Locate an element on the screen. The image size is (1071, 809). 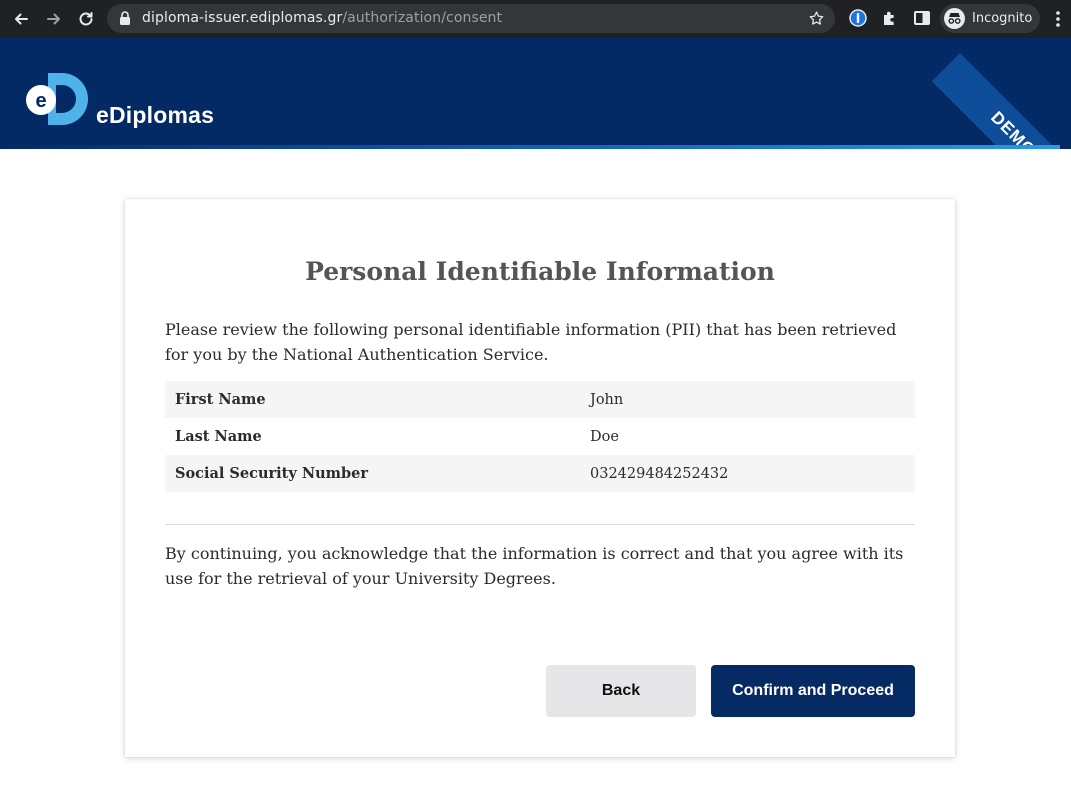
last-name-label: Last Name is located at coordinates (218, 436).